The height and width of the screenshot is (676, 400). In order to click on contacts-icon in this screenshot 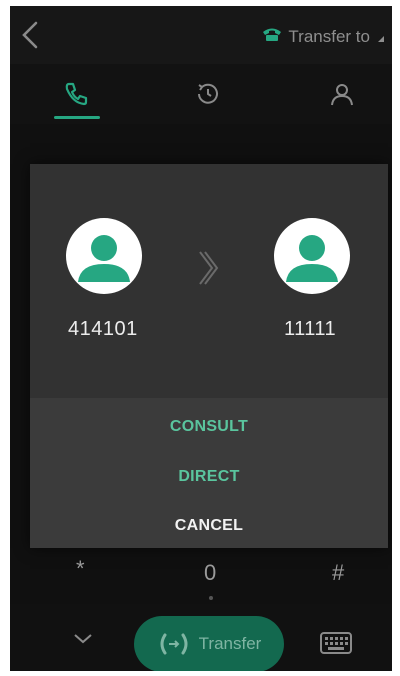, I will do `click(342, 95)`.